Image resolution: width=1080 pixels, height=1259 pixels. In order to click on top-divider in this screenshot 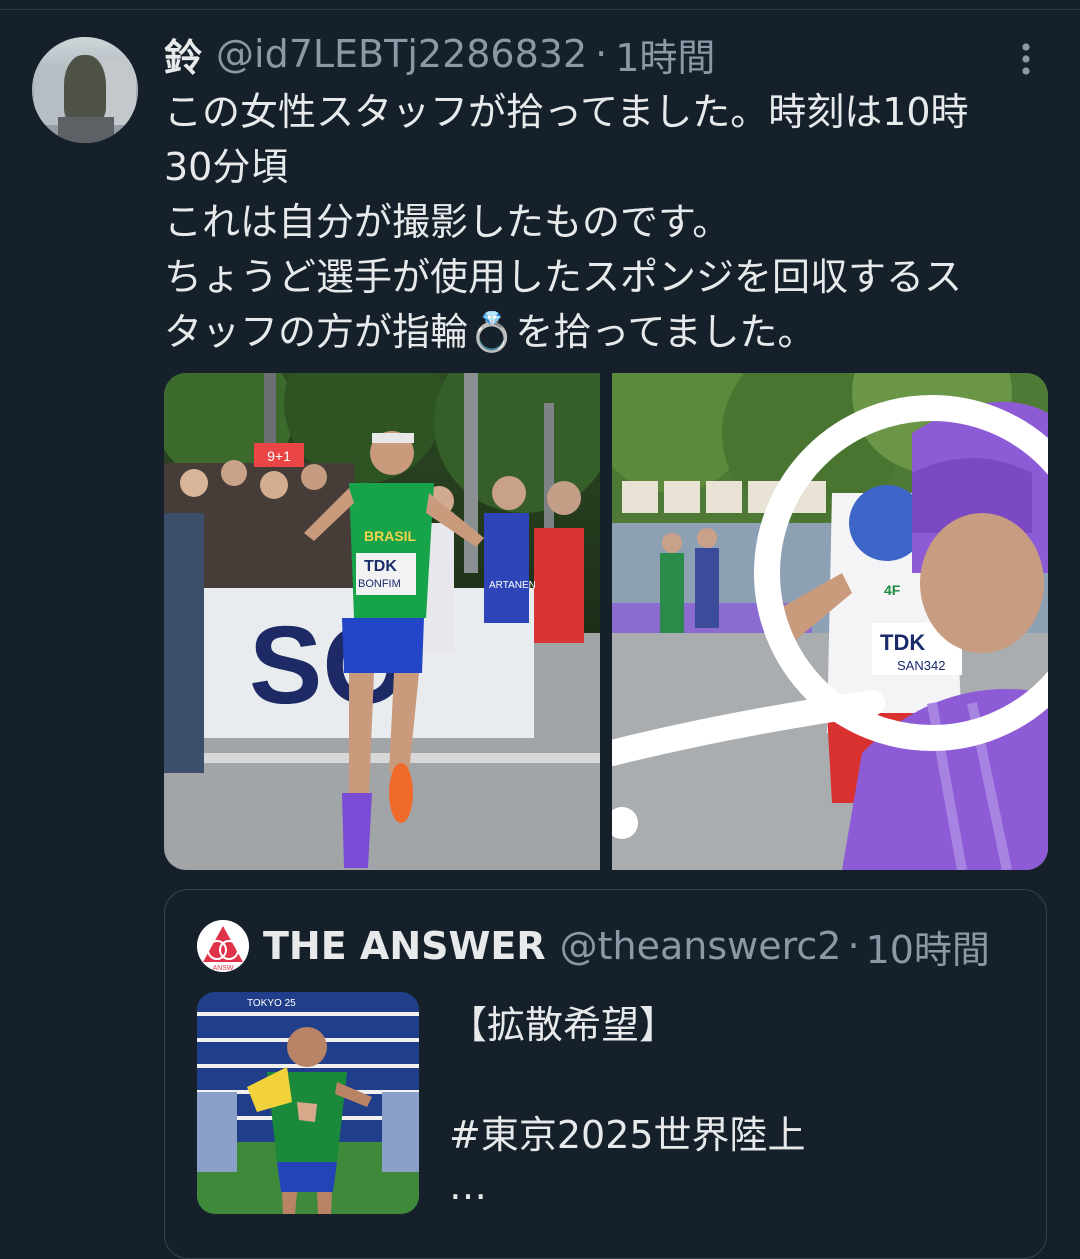, I will do `click(540, 5)`.